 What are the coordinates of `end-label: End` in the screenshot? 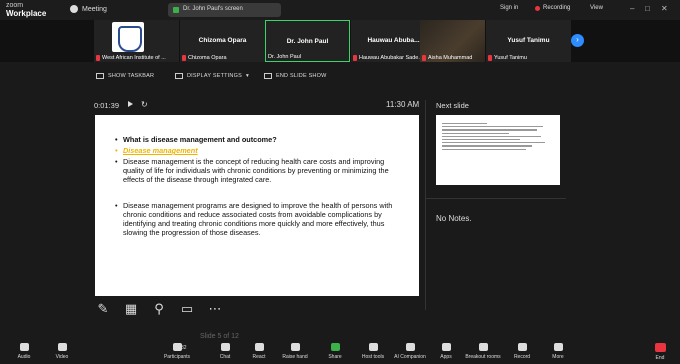 It's located at (660, 358).